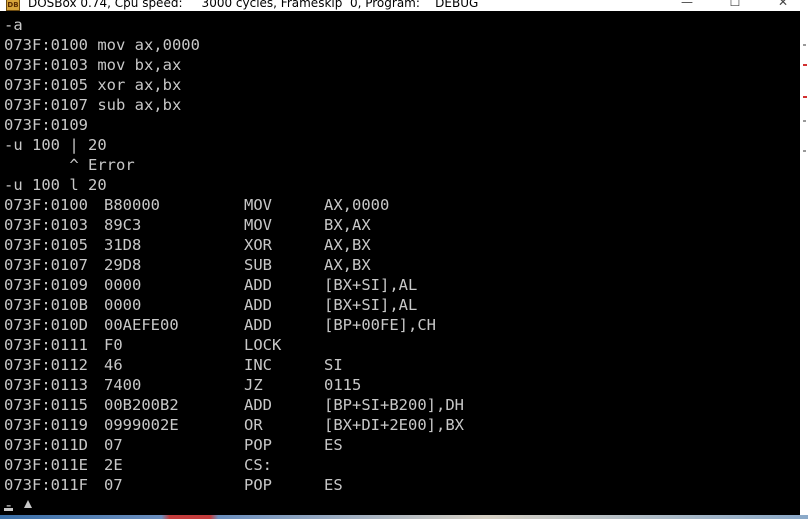  I want to click on disasm-bytes: 89C3, so click(123, 225).